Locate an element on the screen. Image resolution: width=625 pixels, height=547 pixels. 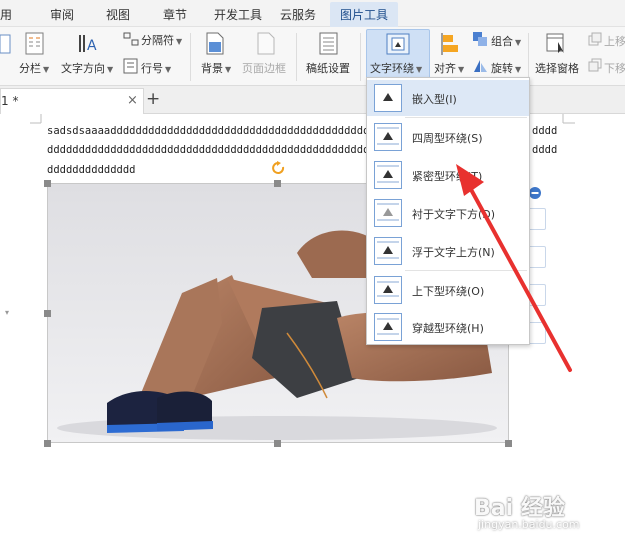
manuscript-button: 稿纸设置 is located at coordinates (328, 68).